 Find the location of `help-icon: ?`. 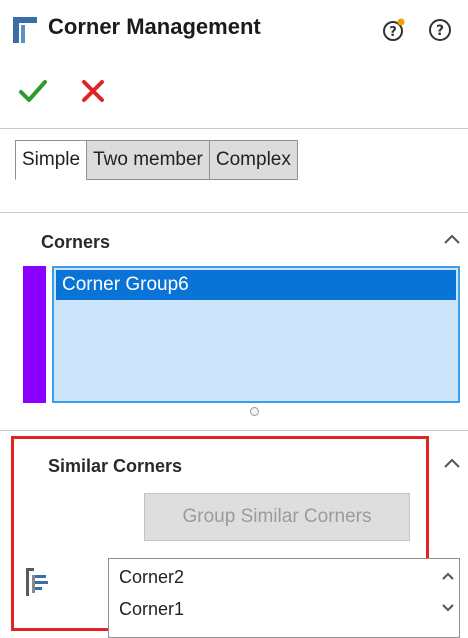

help-icon: ? is located at coordinates (440, 30).